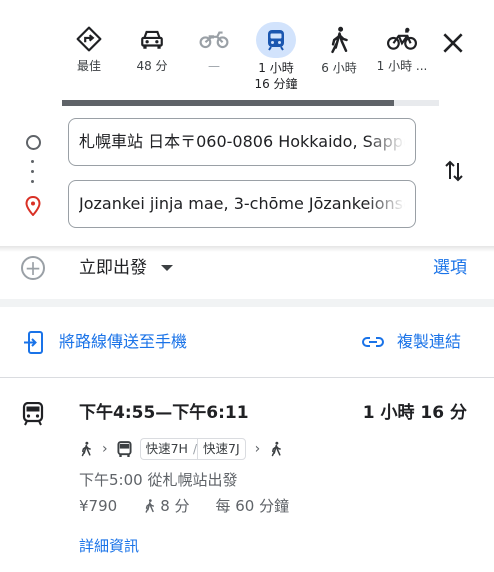  I want to click on fare: ¥790, so click(98, 506).